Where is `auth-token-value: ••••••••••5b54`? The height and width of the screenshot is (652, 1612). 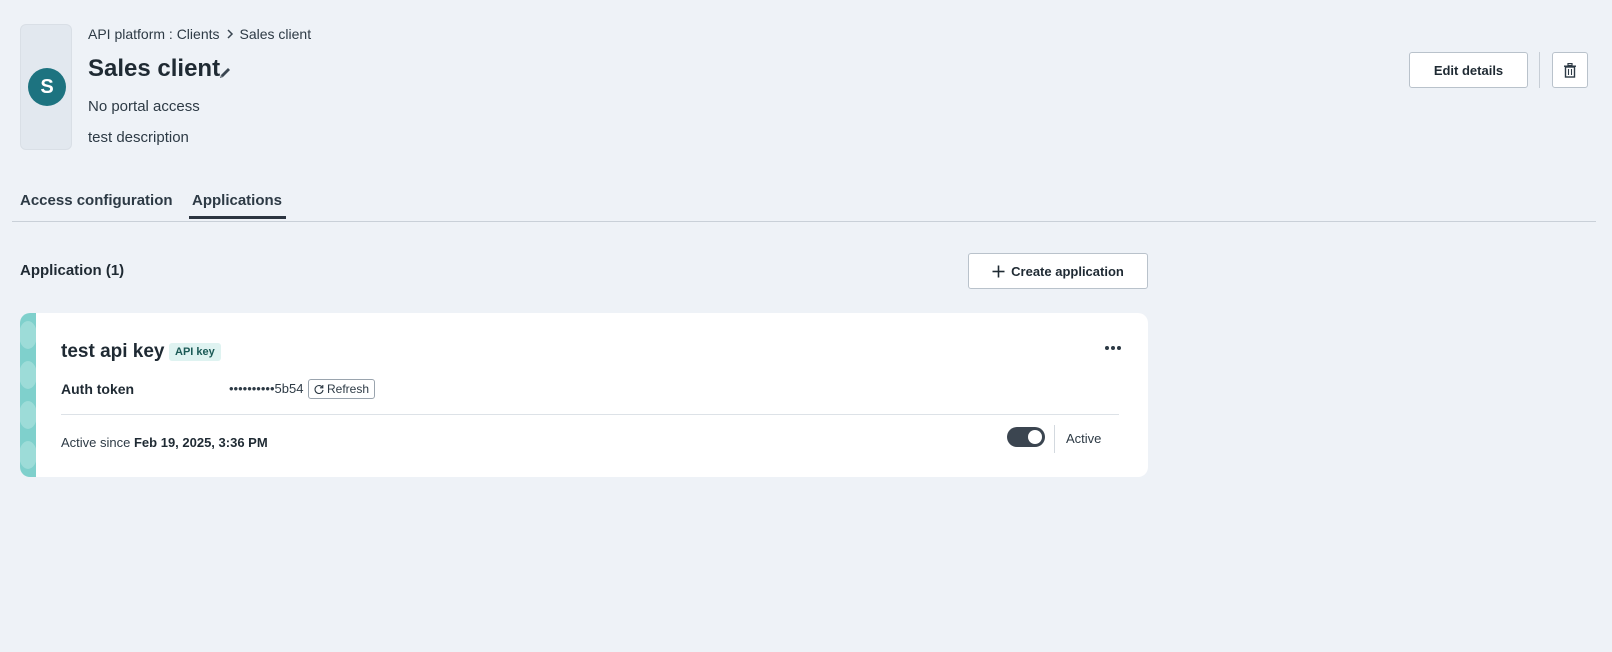 auth-token-value: ••••••••••5b54 is located at coordinates (266, 388).